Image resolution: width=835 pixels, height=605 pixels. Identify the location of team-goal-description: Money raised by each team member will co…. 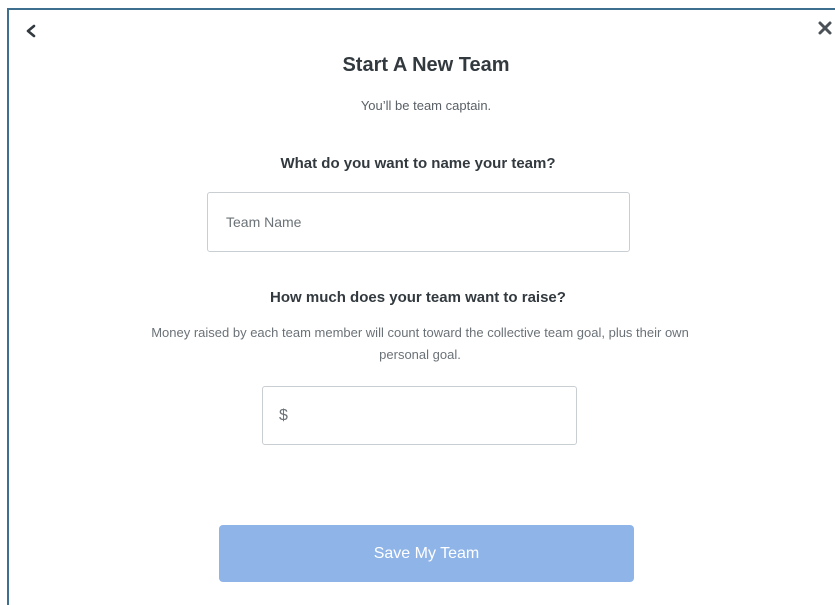
(420, 343).